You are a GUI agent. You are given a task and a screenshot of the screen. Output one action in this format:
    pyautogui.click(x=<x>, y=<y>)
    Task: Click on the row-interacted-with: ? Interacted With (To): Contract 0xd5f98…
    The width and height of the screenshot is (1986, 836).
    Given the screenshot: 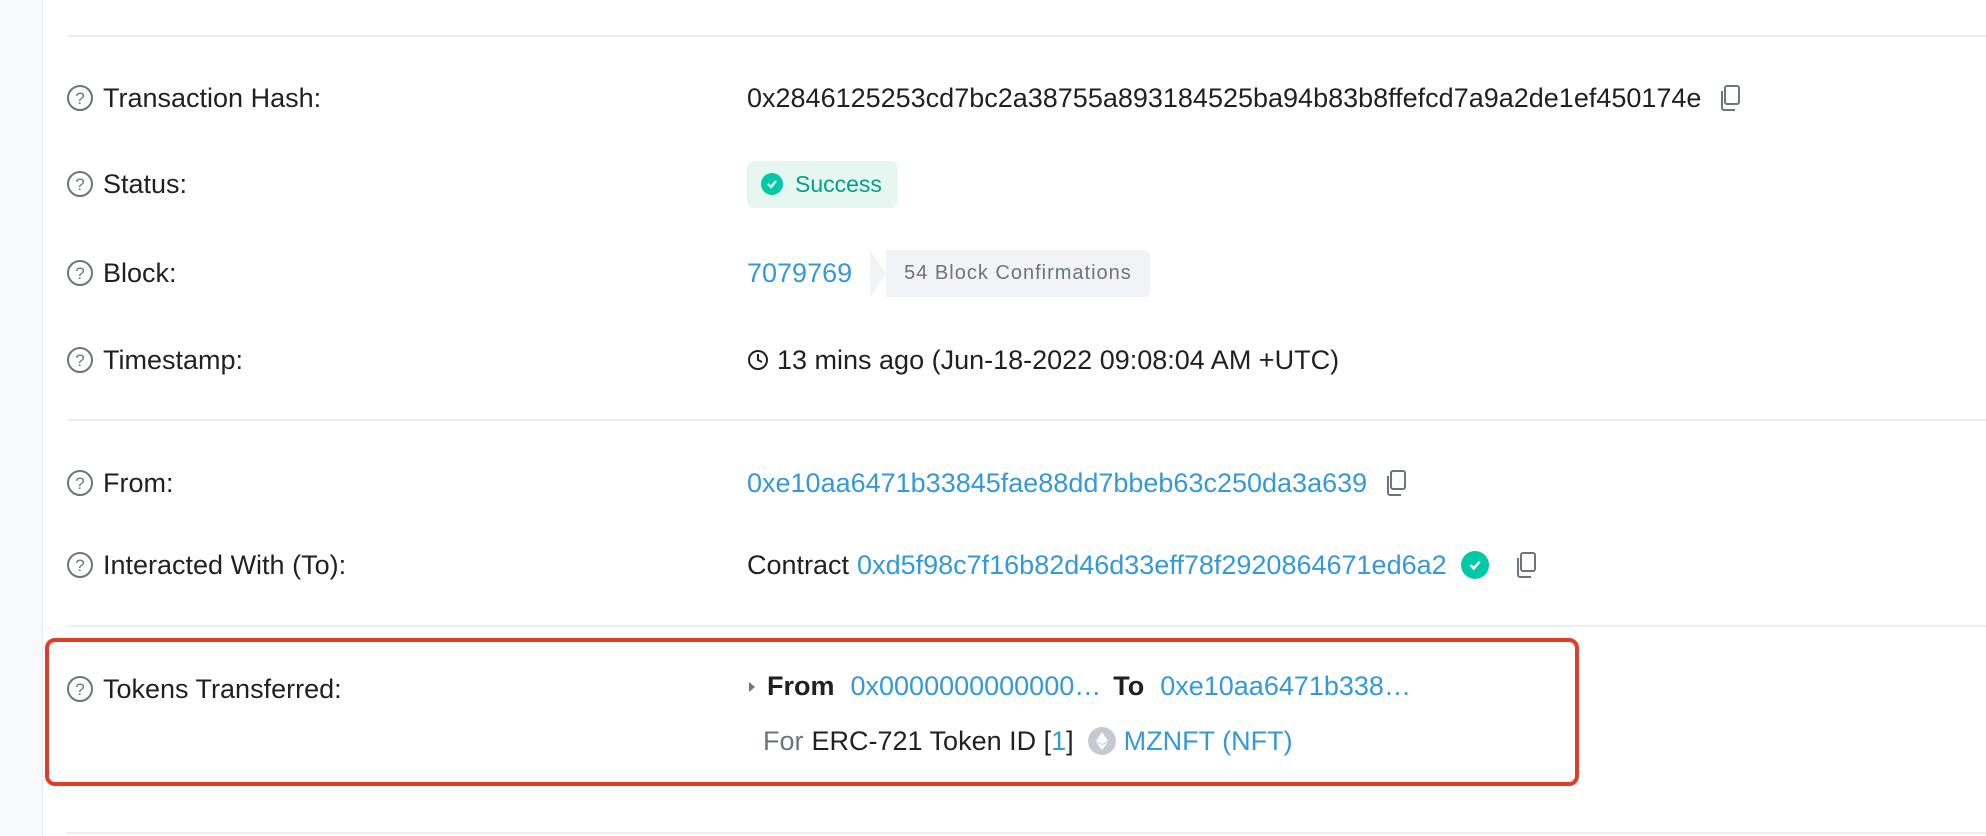 What is the action you would take?
    pyautogui.click(x=1026, y=565)
    